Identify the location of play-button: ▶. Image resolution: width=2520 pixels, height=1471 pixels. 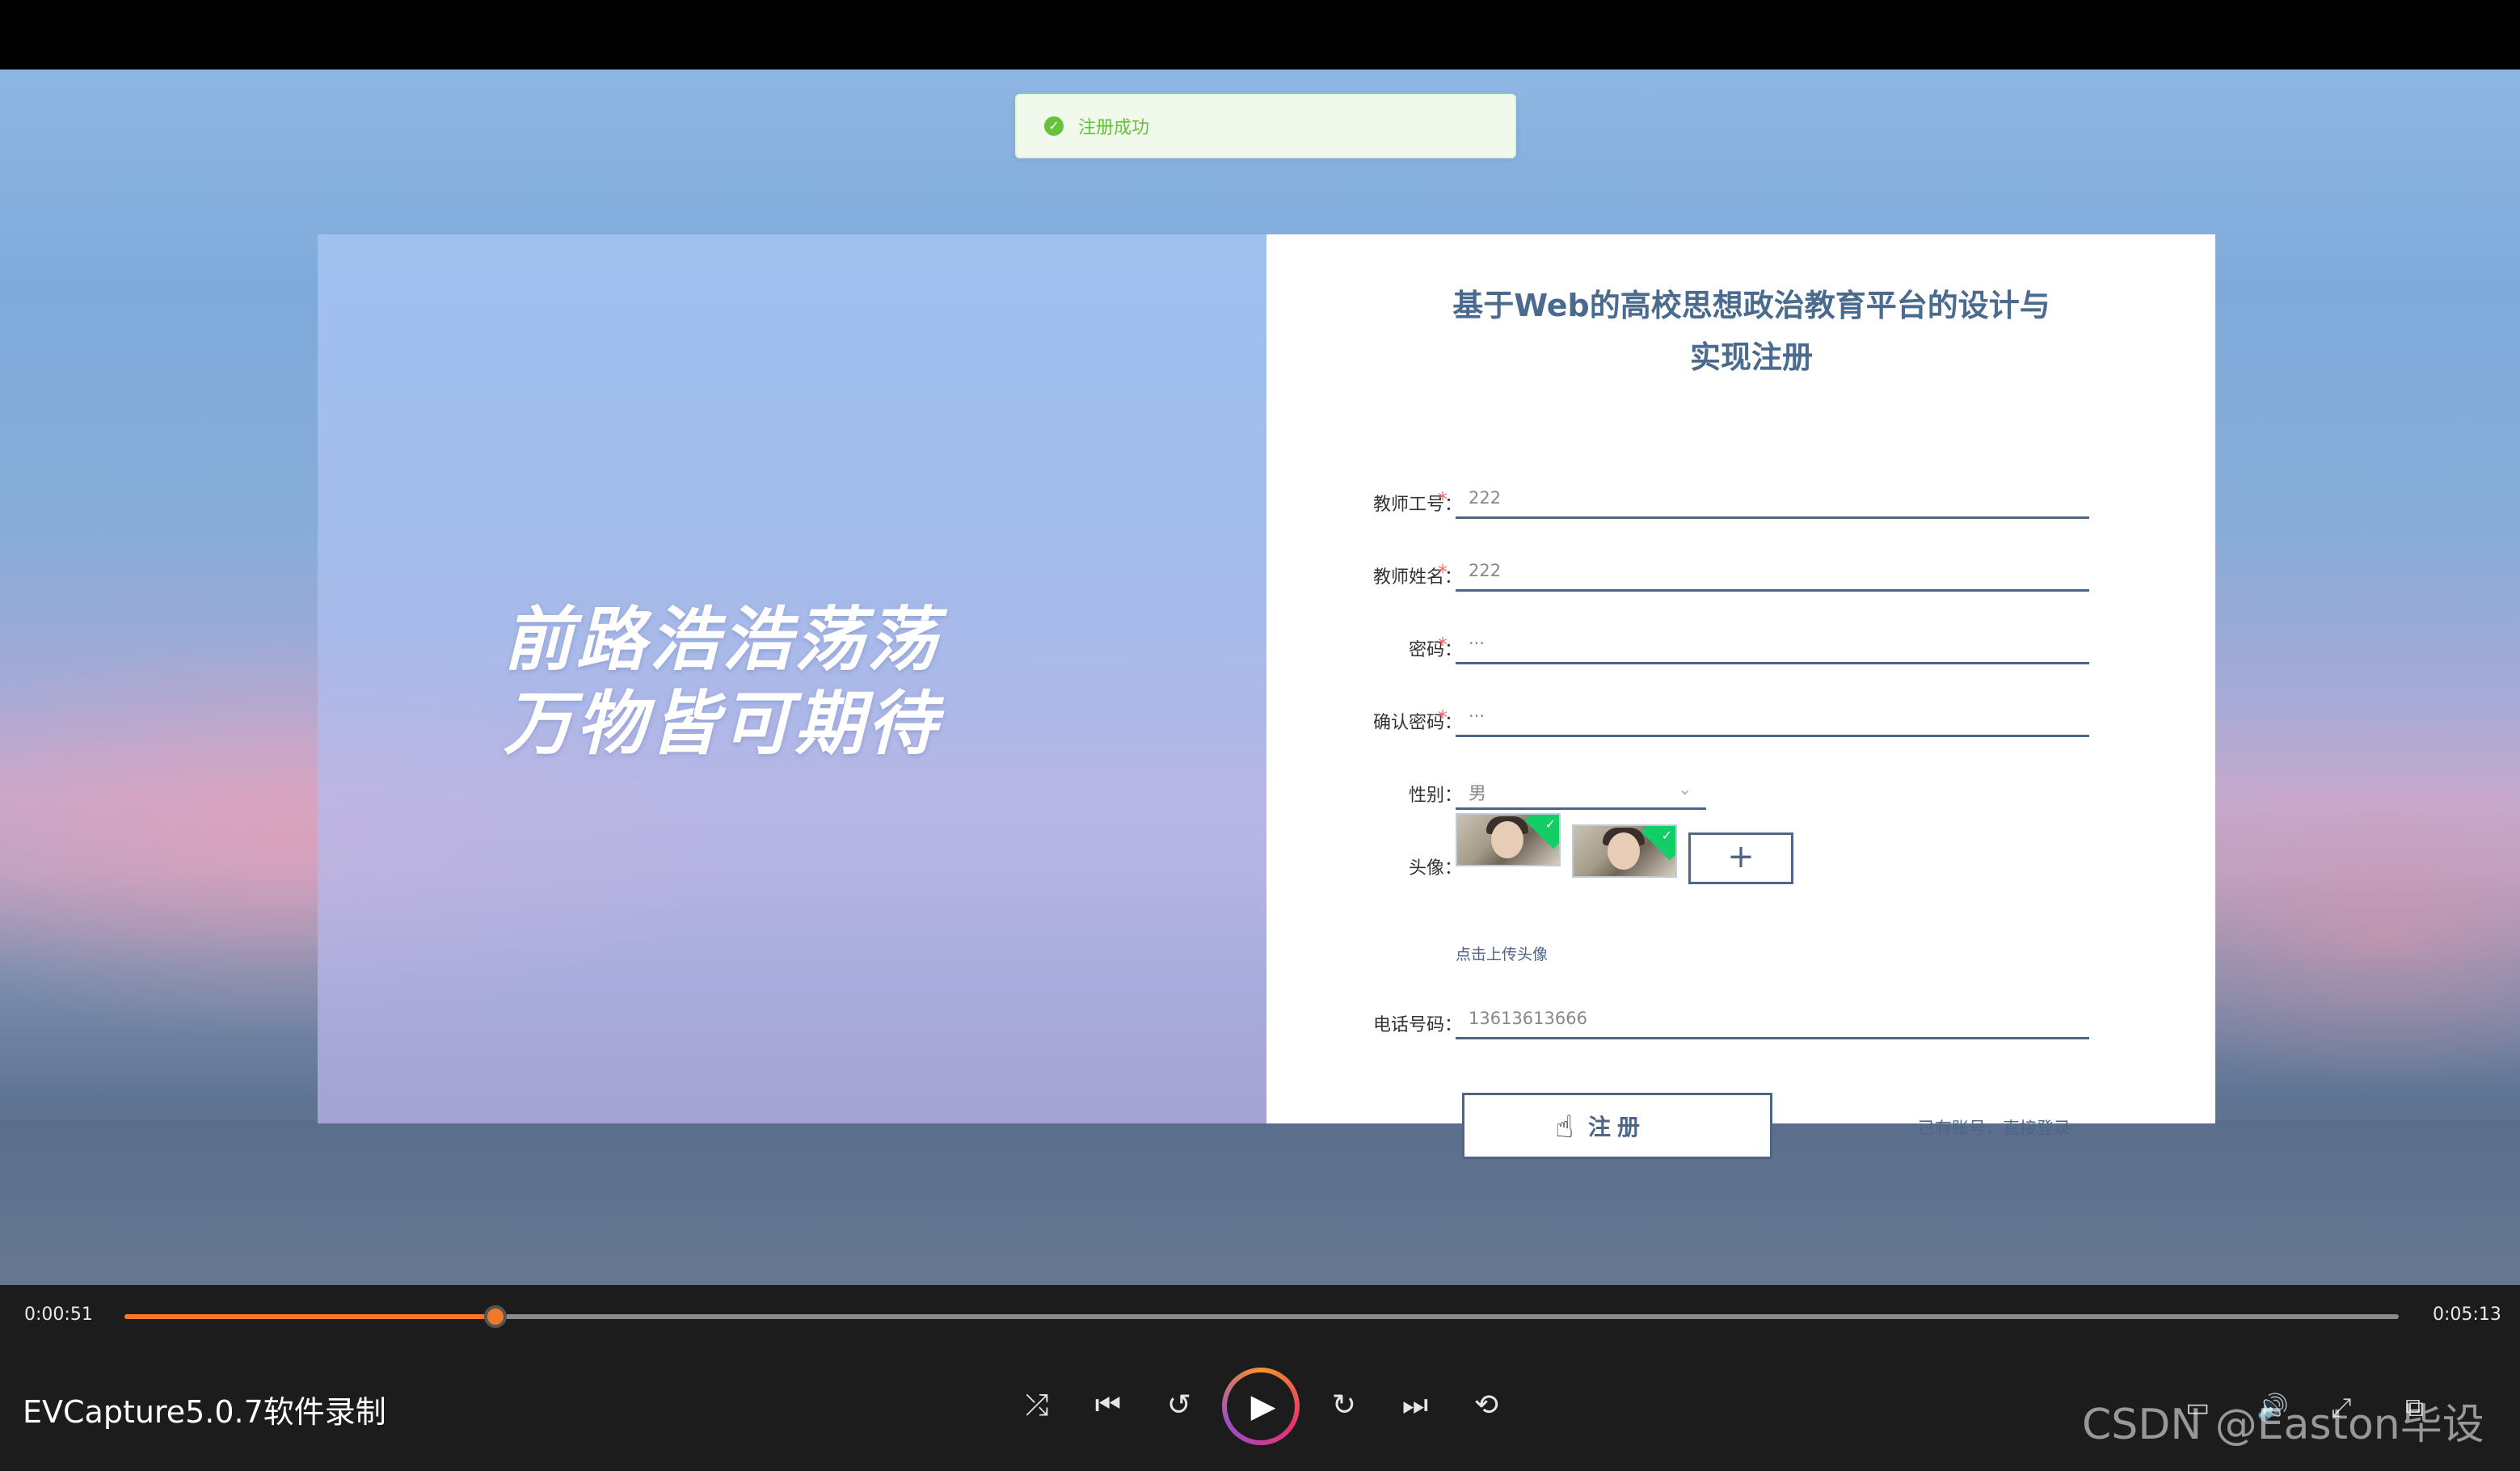
(1261, 1407).